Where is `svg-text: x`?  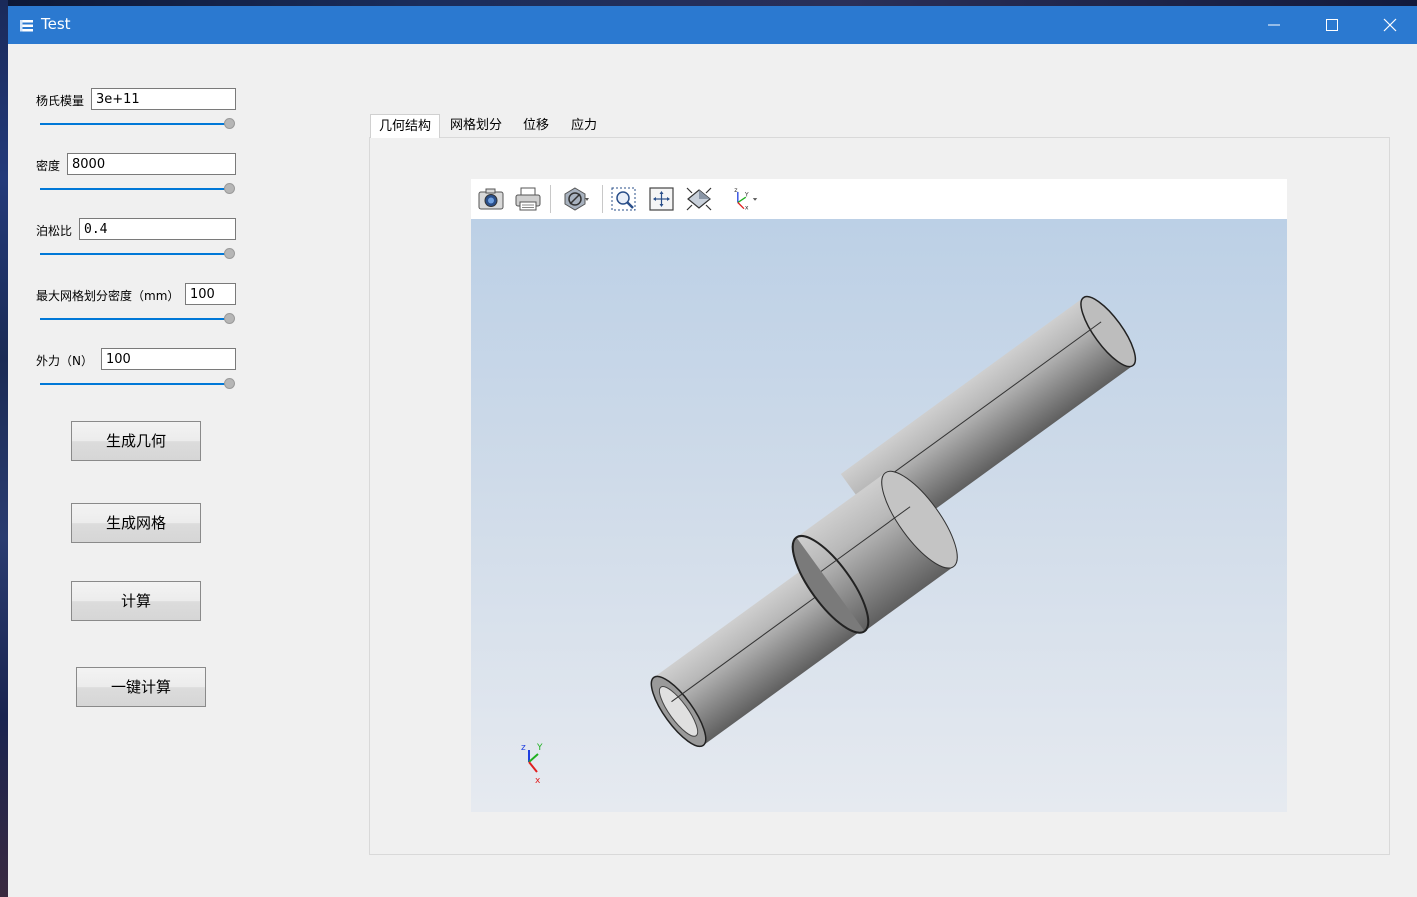
svg-text: x is located at coordinates (747, 208).